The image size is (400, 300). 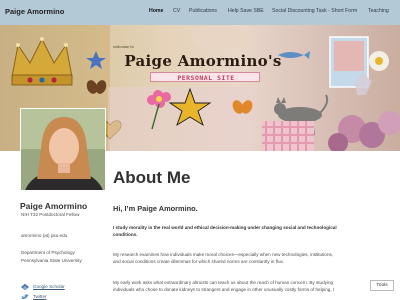 What do you see at coordinates (364, 131) in the screenshot?
I see `hydrangea-icon` at bounding box center [364, 131].